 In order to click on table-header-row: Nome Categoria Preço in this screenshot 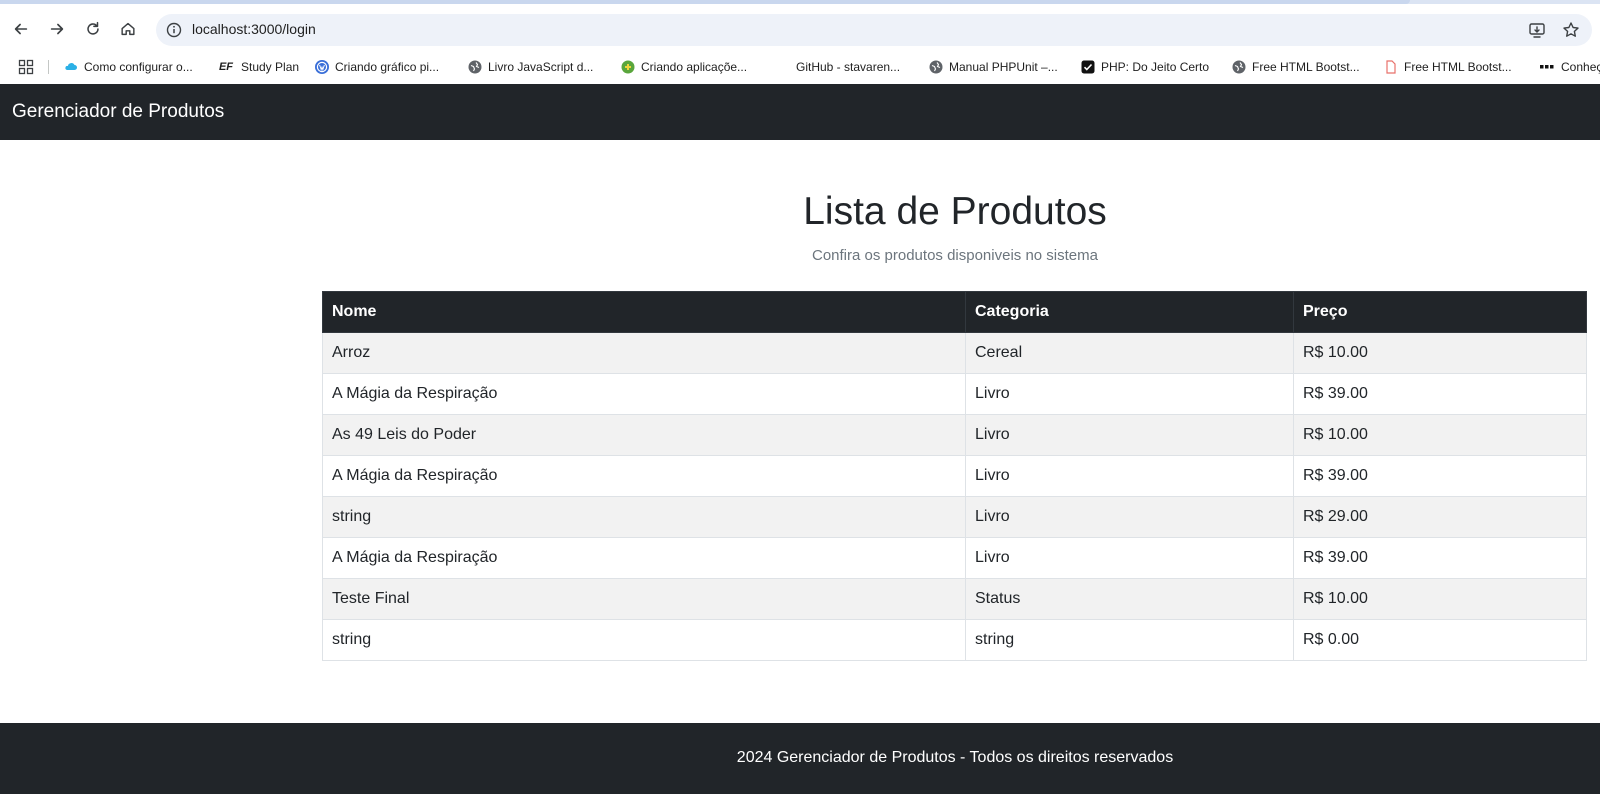, I will do `click(954, 312)`.